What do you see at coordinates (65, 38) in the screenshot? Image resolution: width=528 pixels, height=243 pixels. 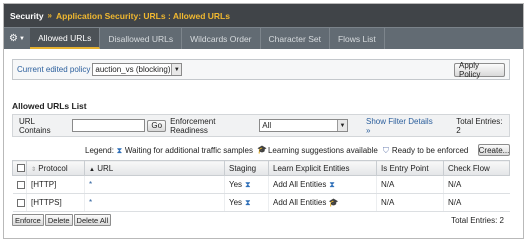 I see `tab-allowed-urls: Allowed URLs` at bounding box center [65, 38].